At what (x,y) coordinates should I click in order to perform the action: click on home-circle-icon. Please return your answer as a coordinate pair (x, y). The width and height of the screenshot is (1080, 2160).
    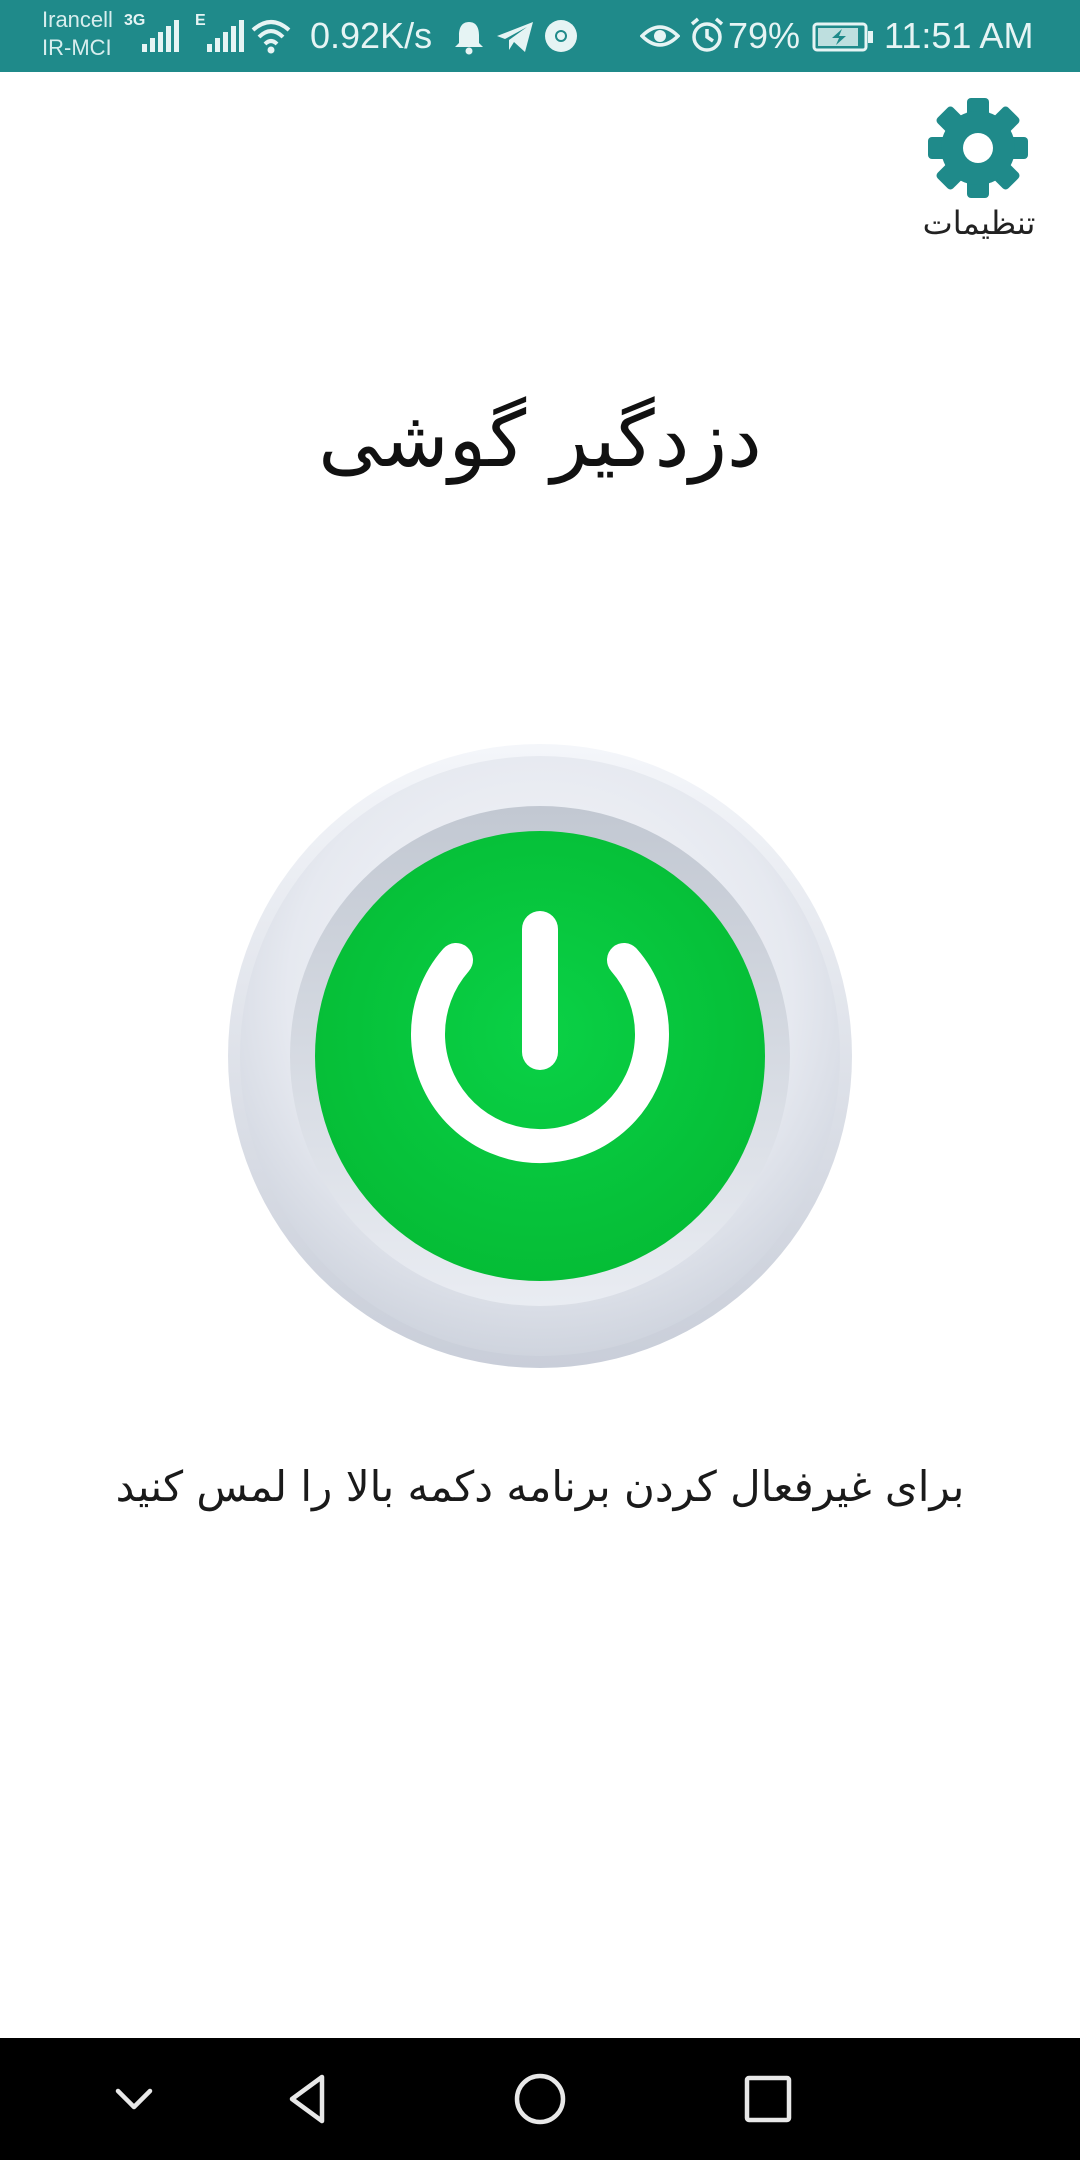
    Looking at the image, I should click on (540, 2099).